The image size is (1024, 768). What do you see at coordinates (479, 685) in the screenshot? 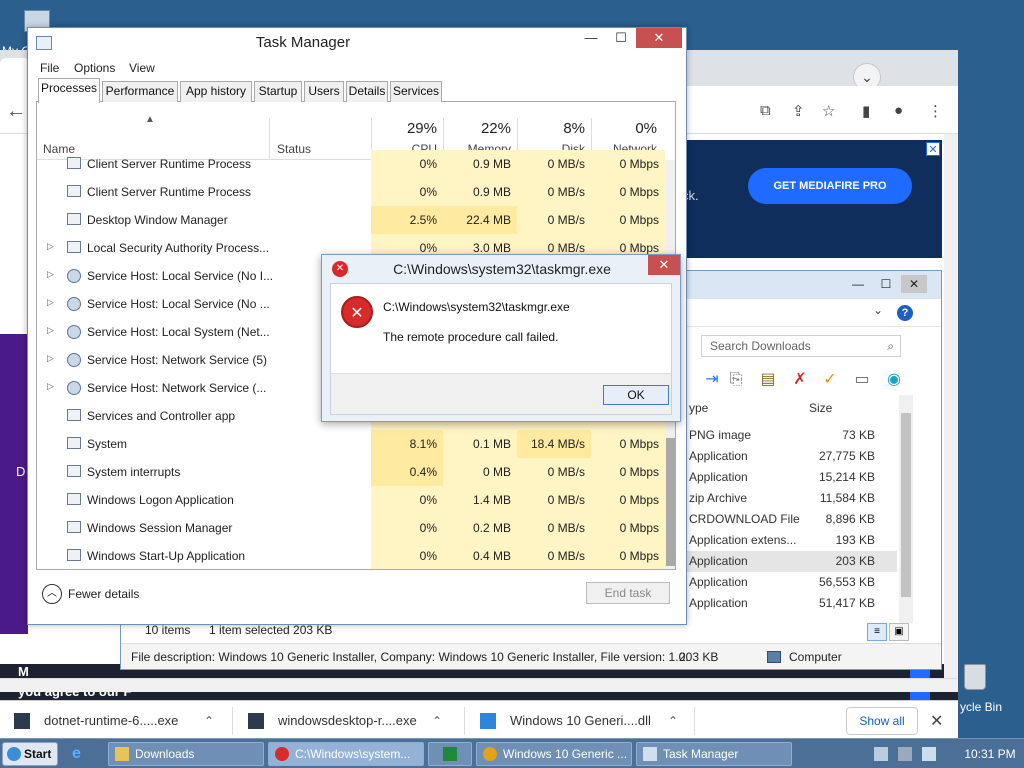
I see `browser-horizontal-scrollbar` at bounding box center [479, 685].